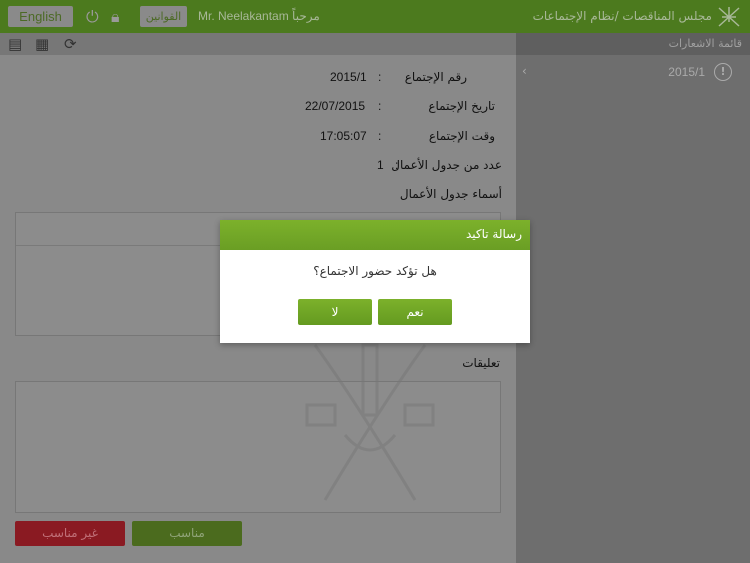 The image size is (750, 563). What do you see at coordinates (348, 77) in the screenshot?
I see `meeting-number-value: 2015/1` at bounding box center [348, 77].